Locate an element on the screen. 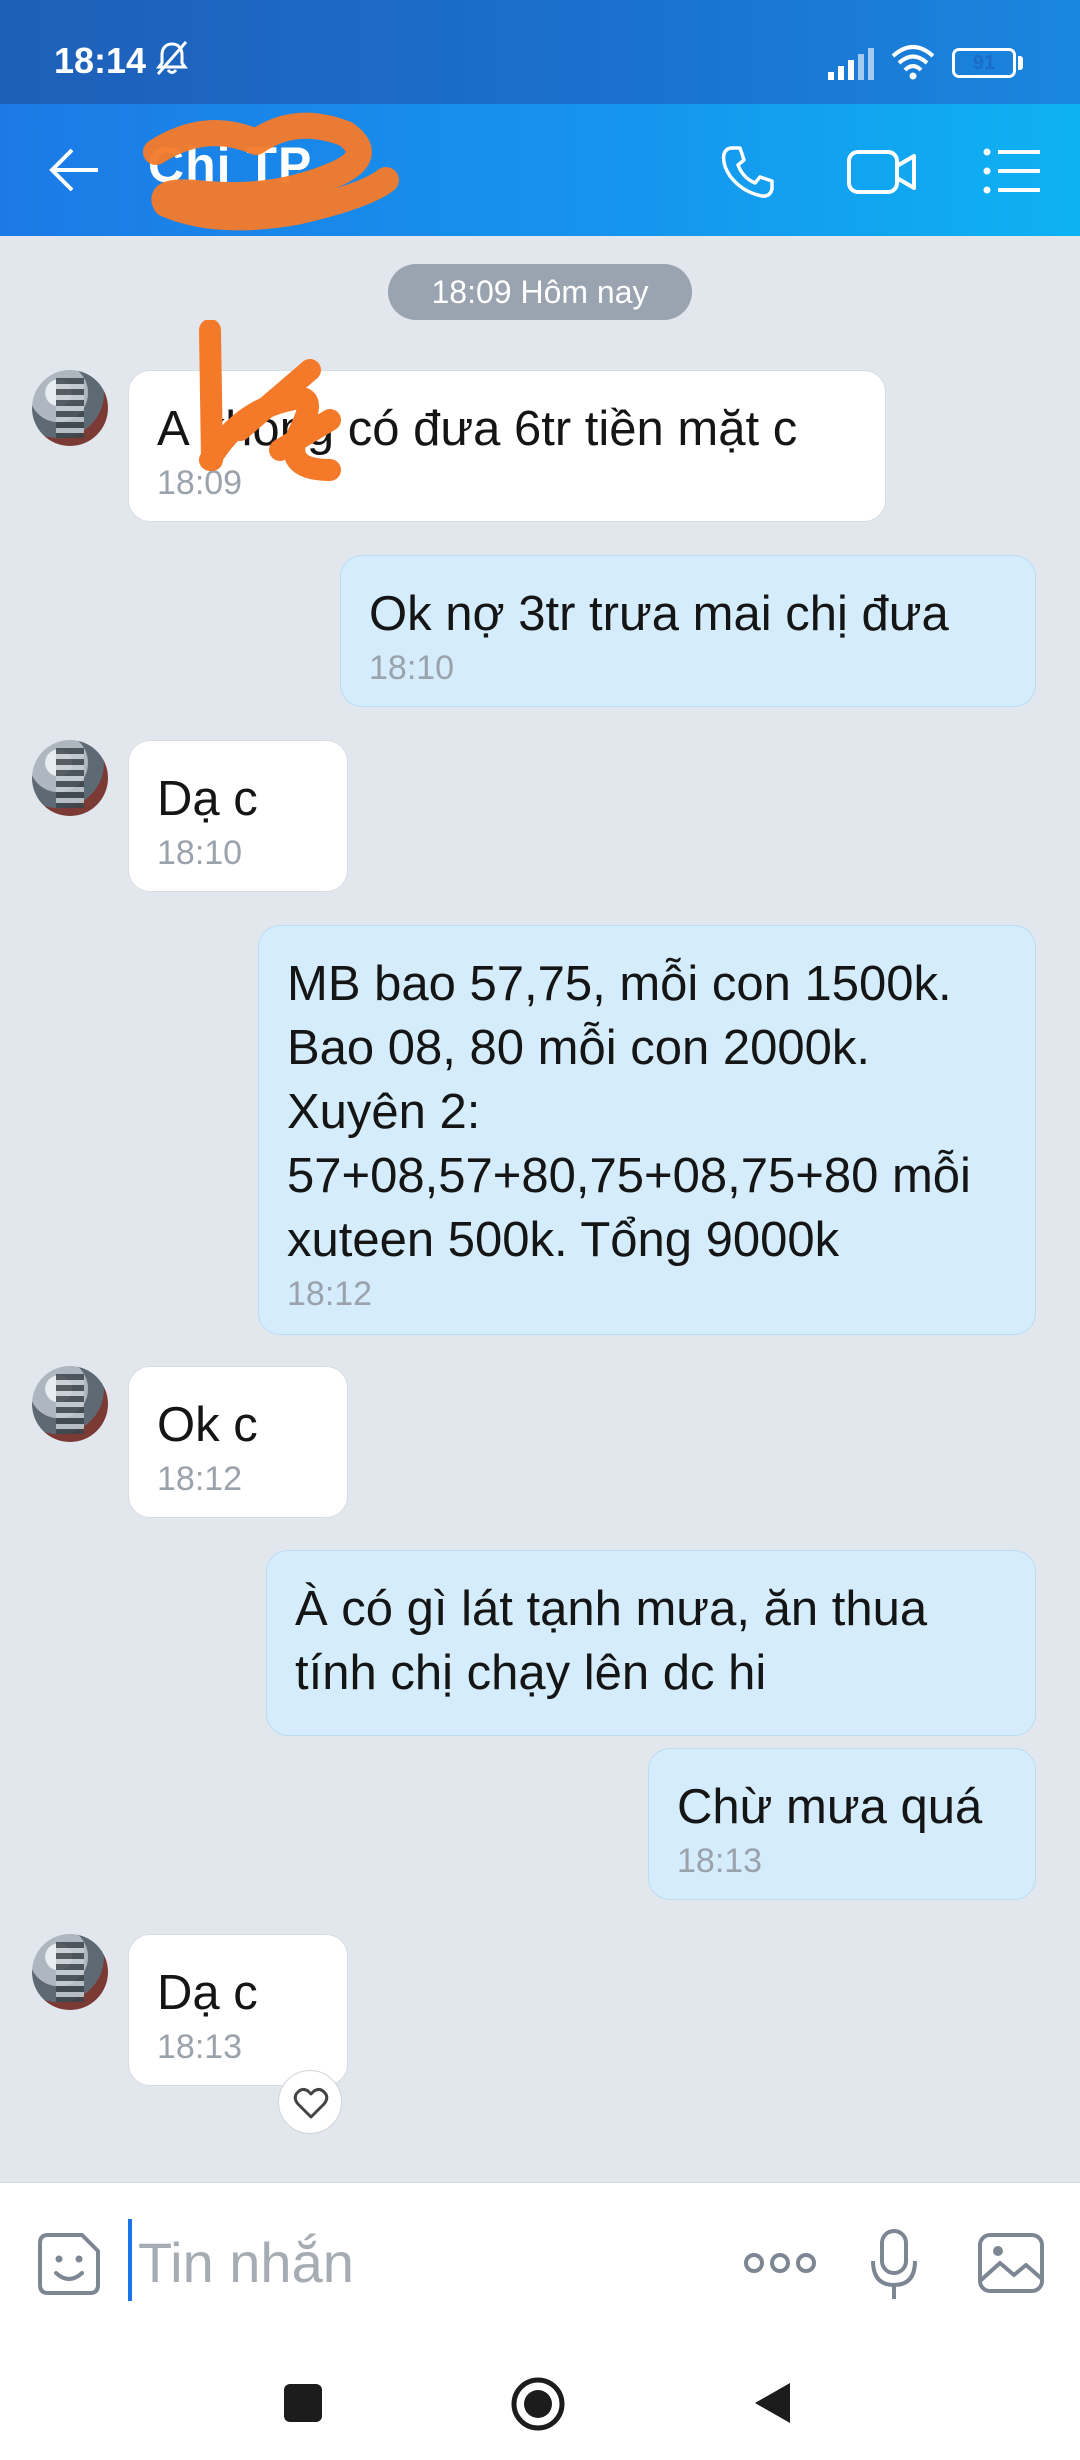 The height and width of the screenshot is (2460, 1080). battery-level: 91 is located at coordinates (984, 63).